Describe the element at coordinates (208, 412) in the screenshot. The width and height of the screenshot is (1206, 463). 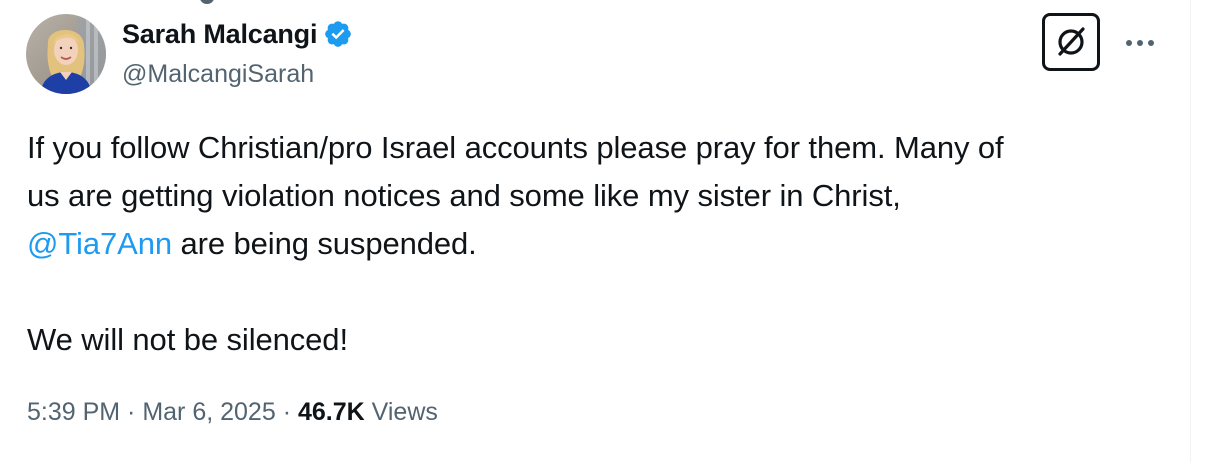
I see `tweet-date: Mar 6, 2025` at that location.